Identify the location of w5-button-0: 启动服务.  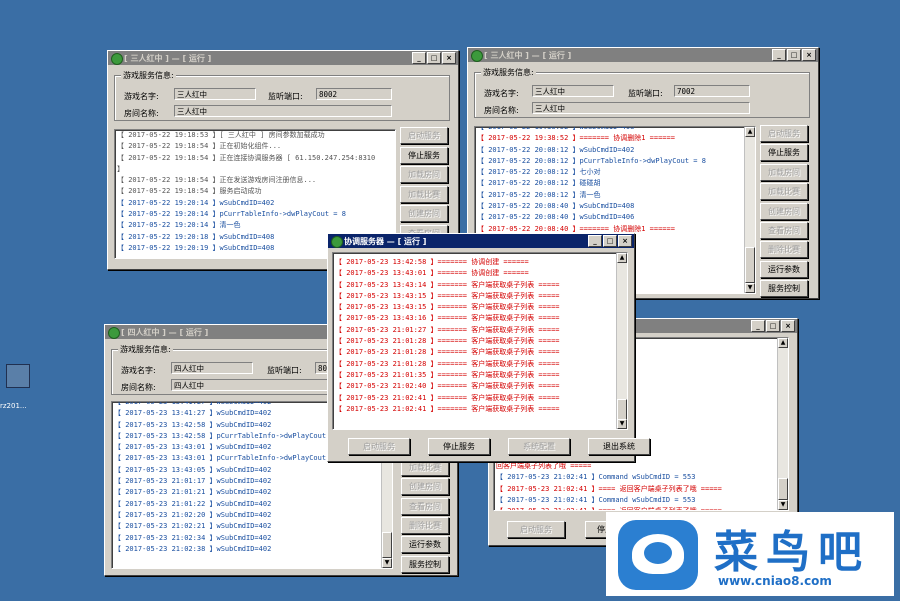
(379, 446).